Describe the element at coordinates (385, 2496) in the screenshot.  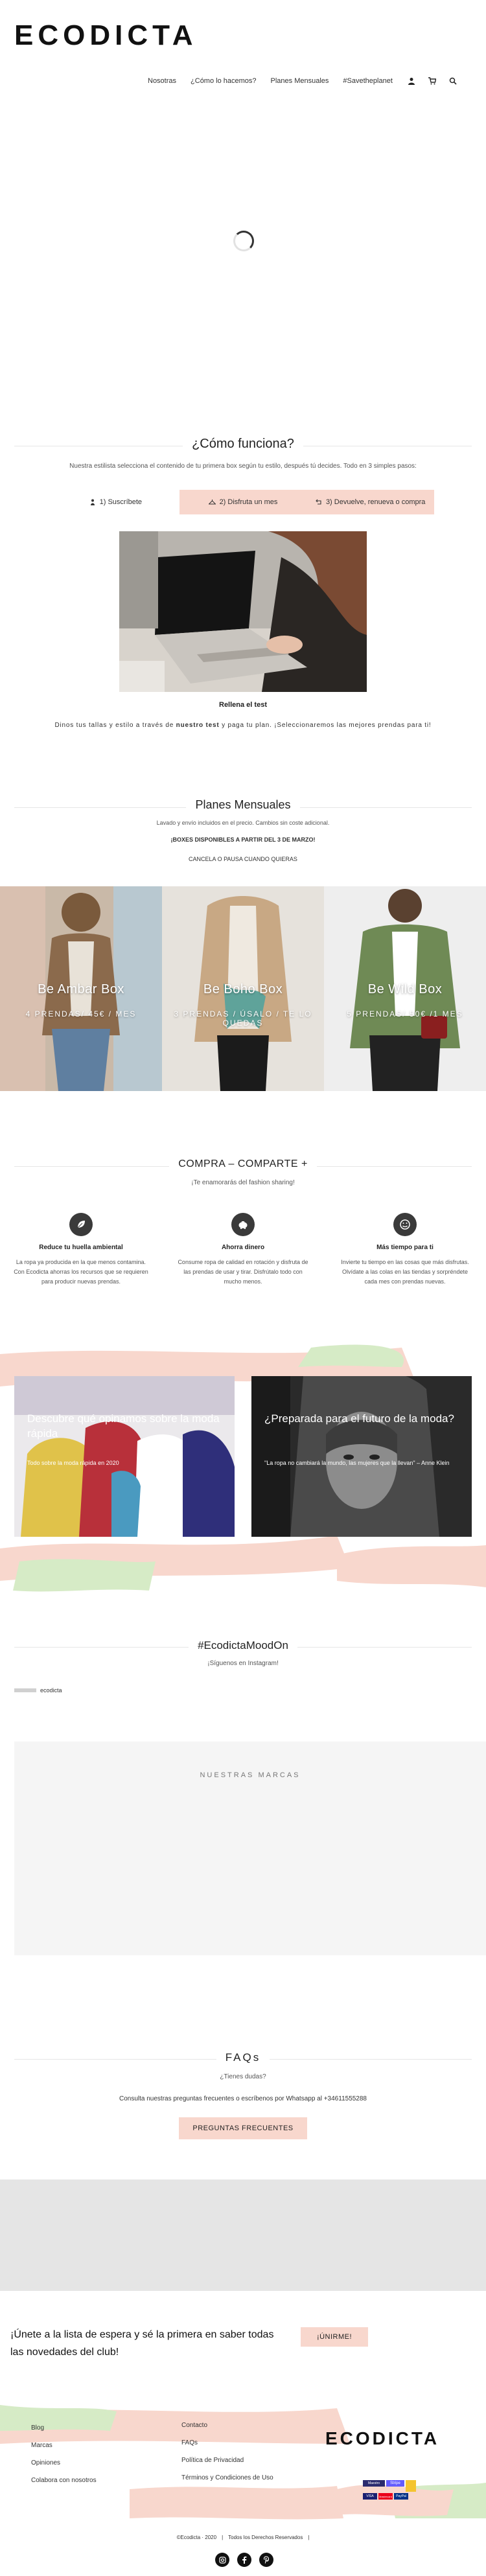
I see `mastercard-logo: Mastercard` at that location.